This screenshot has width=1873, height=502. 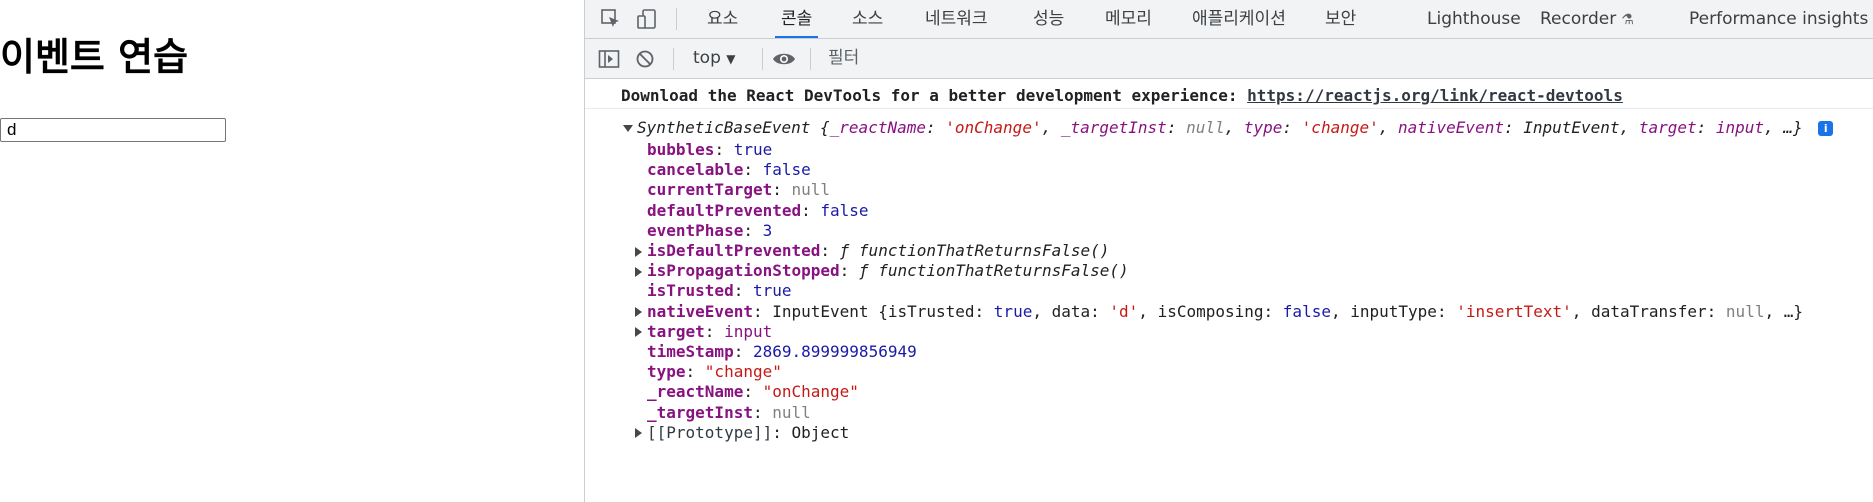 What do you see at coordinates (676, 331) in the screenshot?
I see `property-key: target` at bounding box center [676, 331].